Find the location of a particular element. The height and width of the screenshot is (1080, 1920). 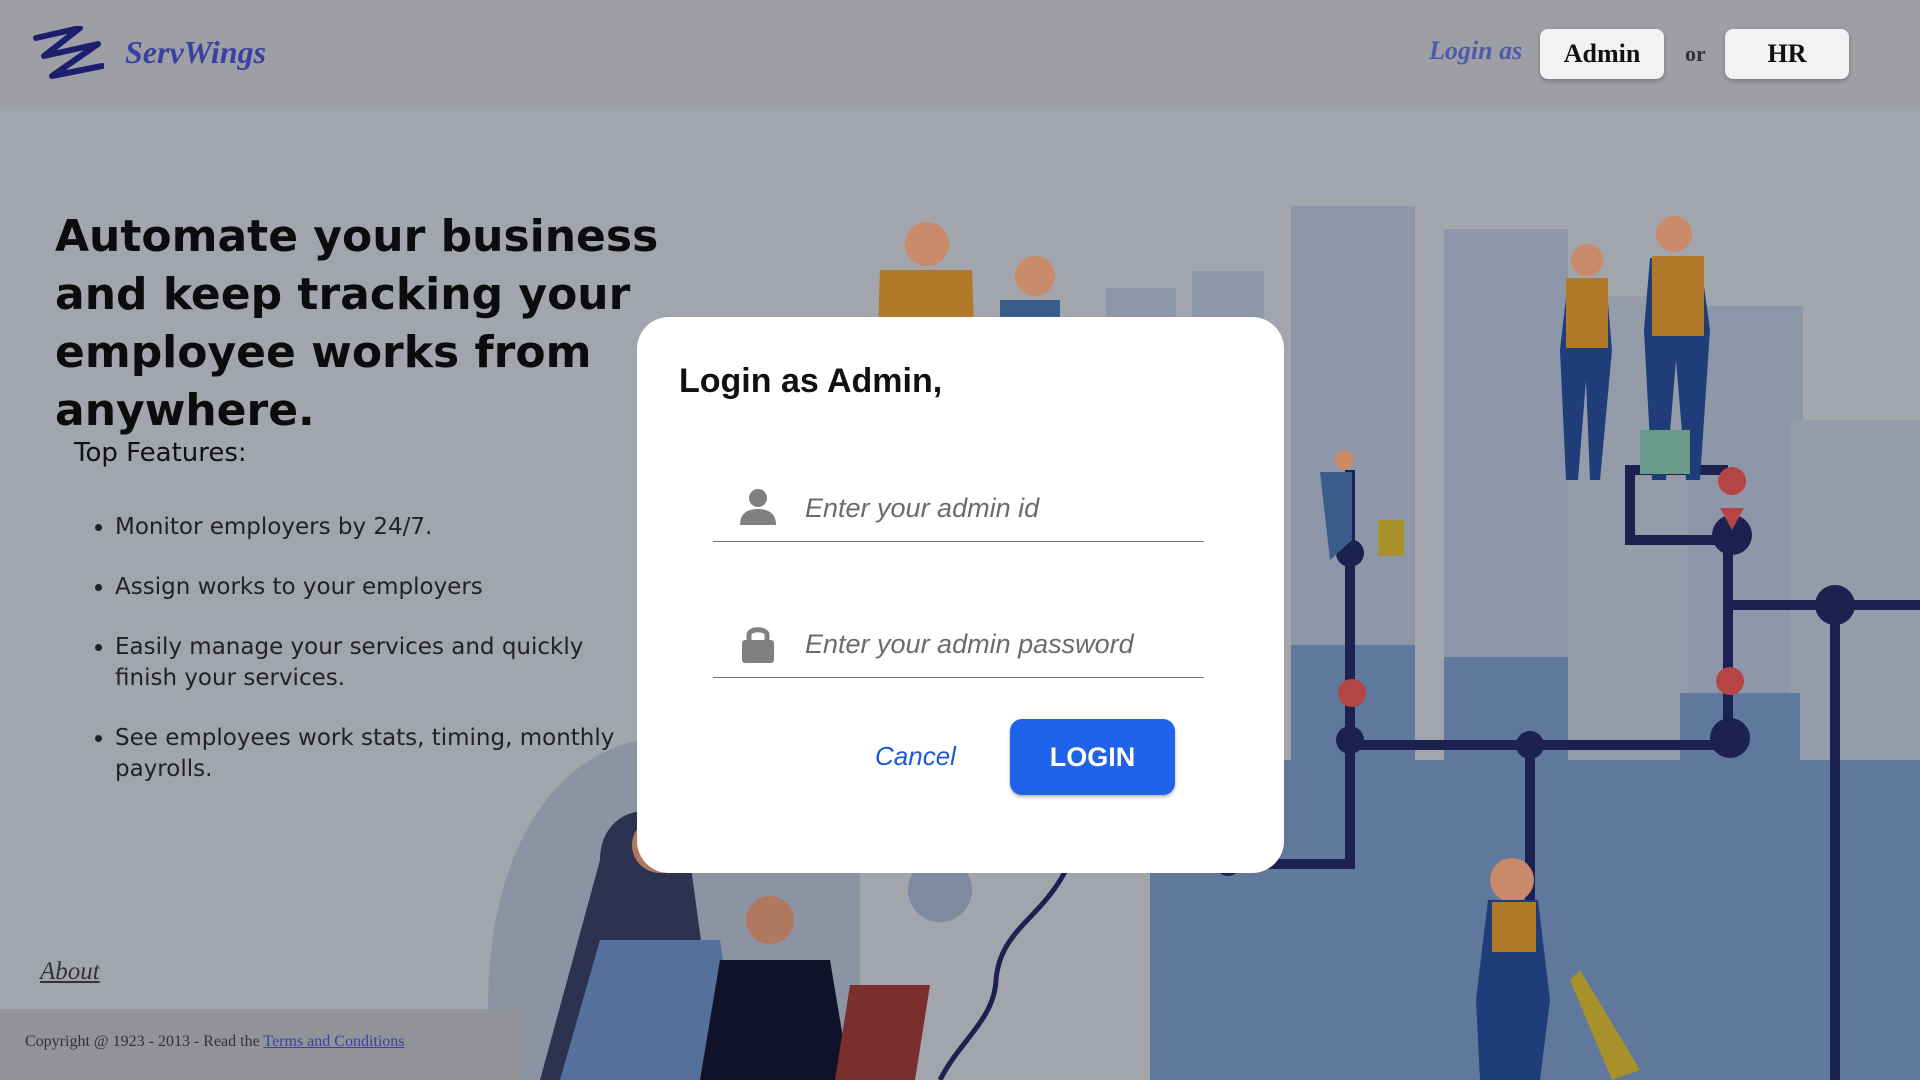

terms-link: Terms and Conditions is located at coordinates (333, 1041).